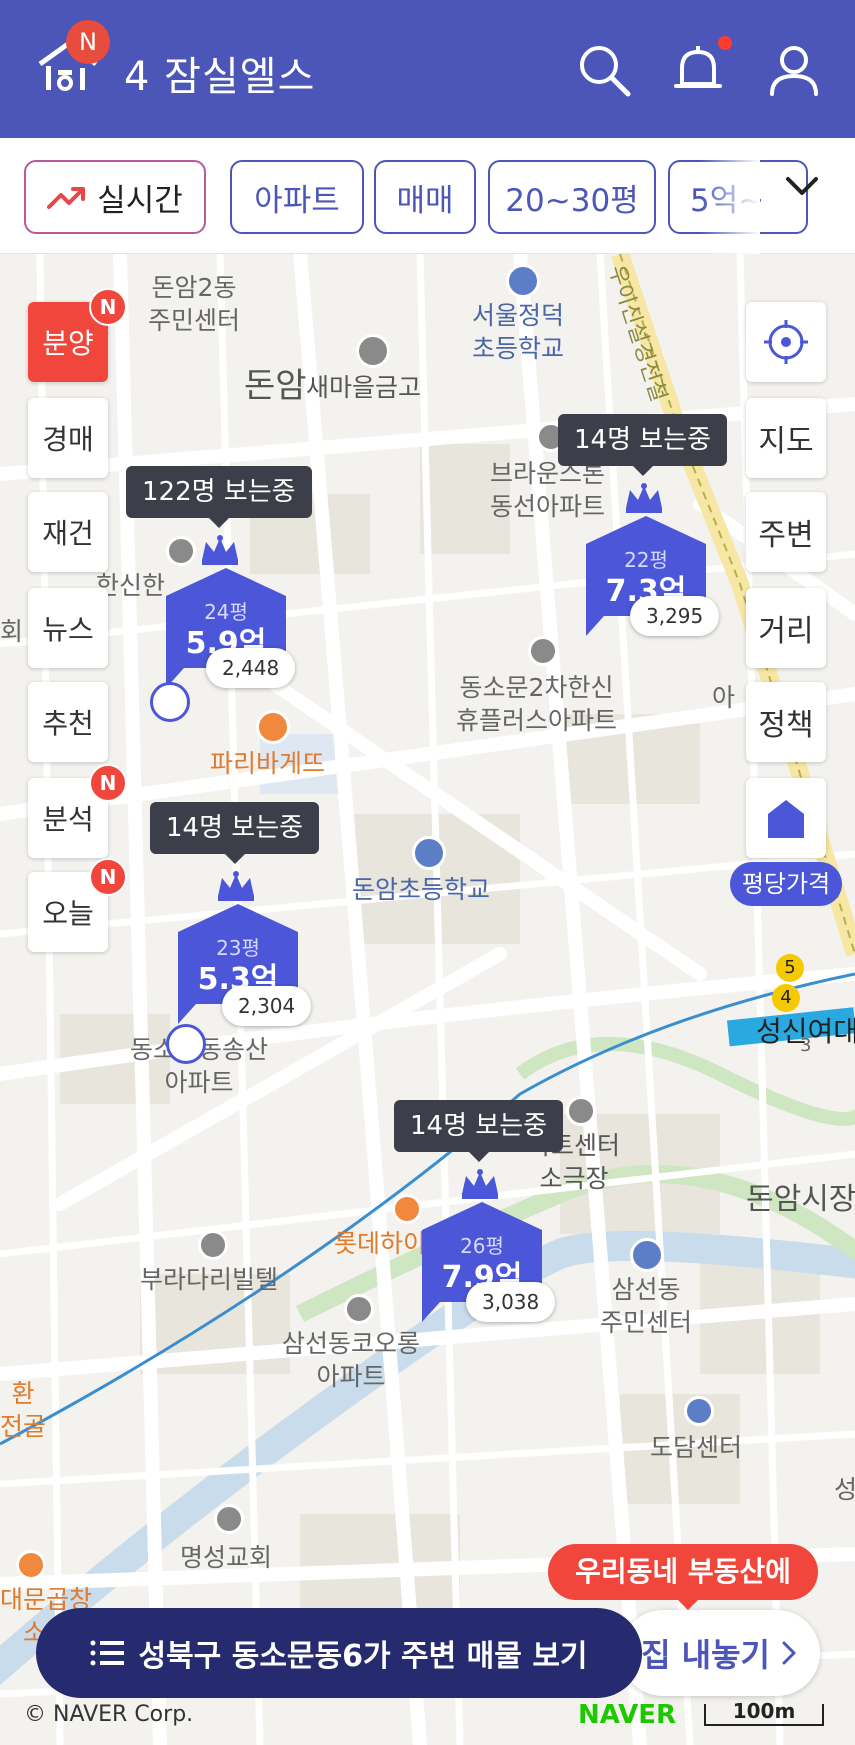 The height and width of the screenshot is (1745, 855). I want to click on filter-chip-live: 실시간, so click(115, 197).